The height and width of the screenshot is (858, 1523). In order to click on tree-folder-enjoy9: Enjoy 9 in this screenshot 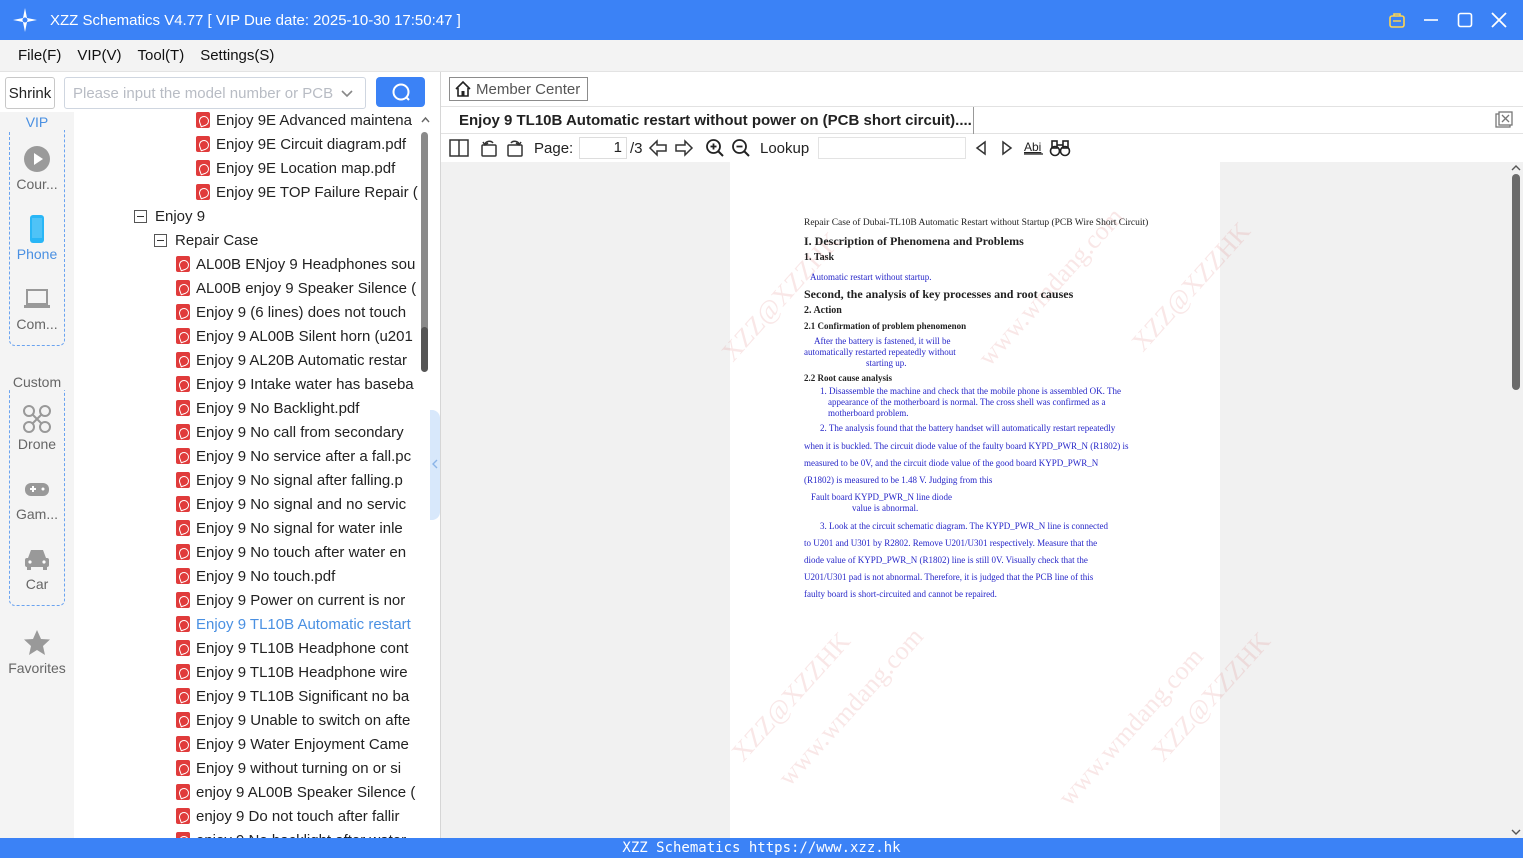, I will do `click(169, 216)`.